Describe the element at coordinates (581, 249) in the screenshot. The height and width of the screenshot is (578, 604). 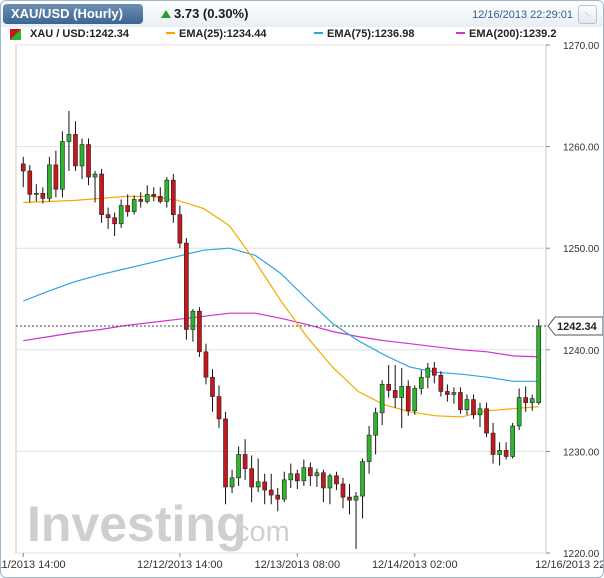
I see `y-tick-label: 1250.00` at that location.